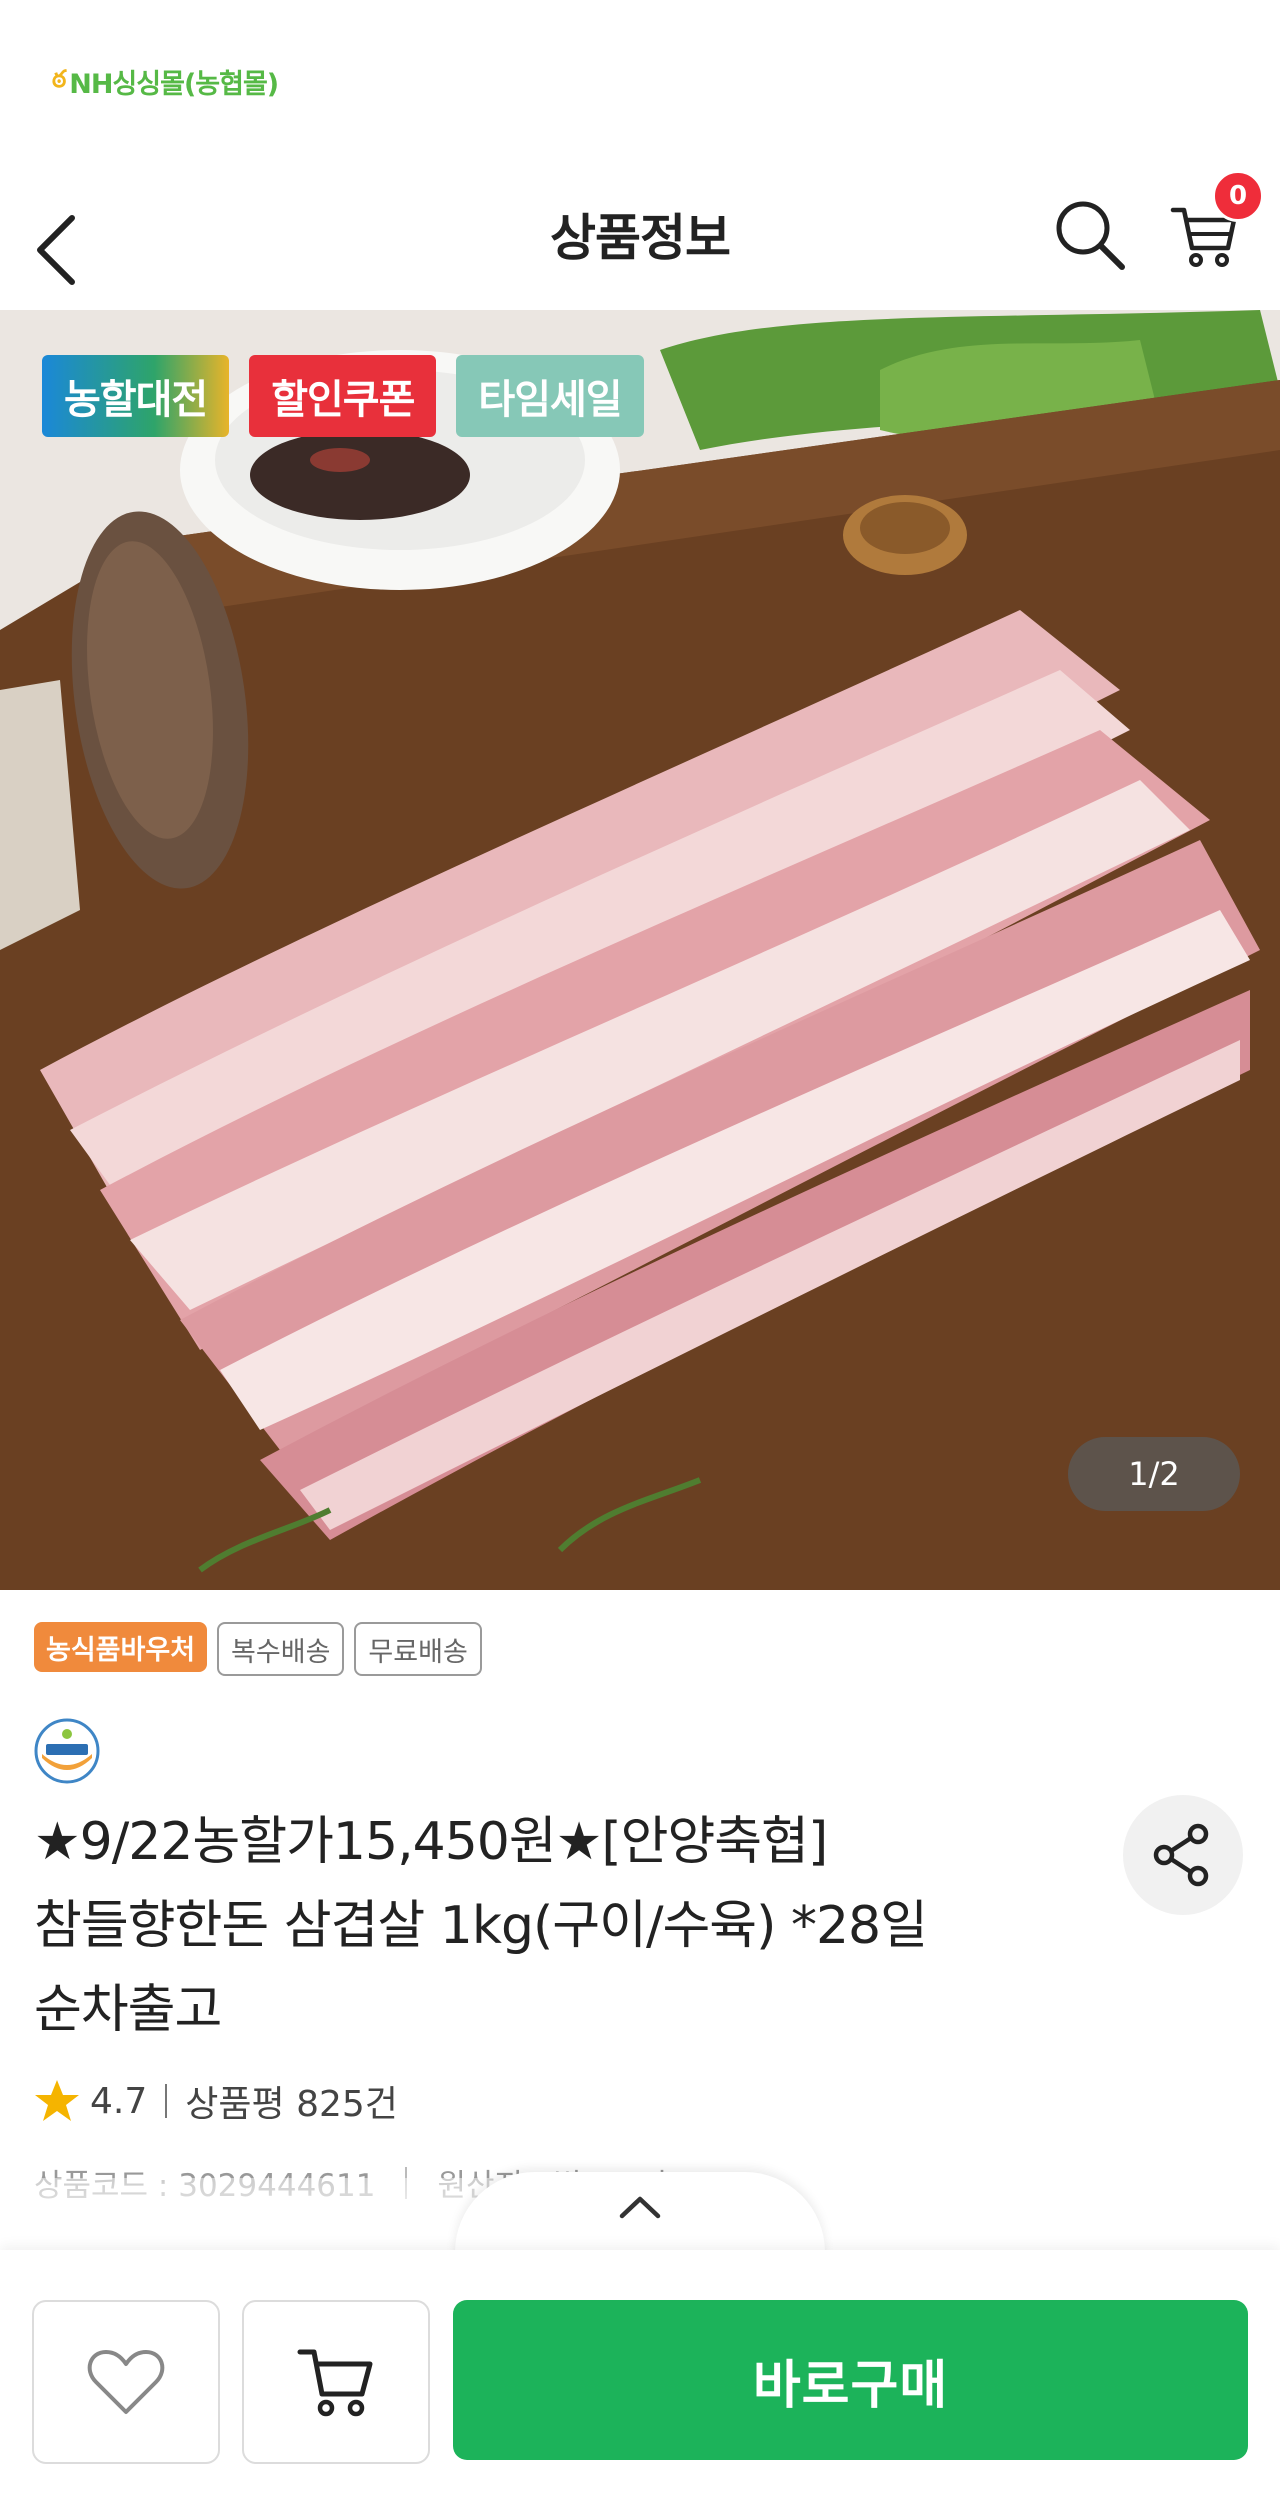  I want to click on expand-detail-handle, so click(640, 2217).